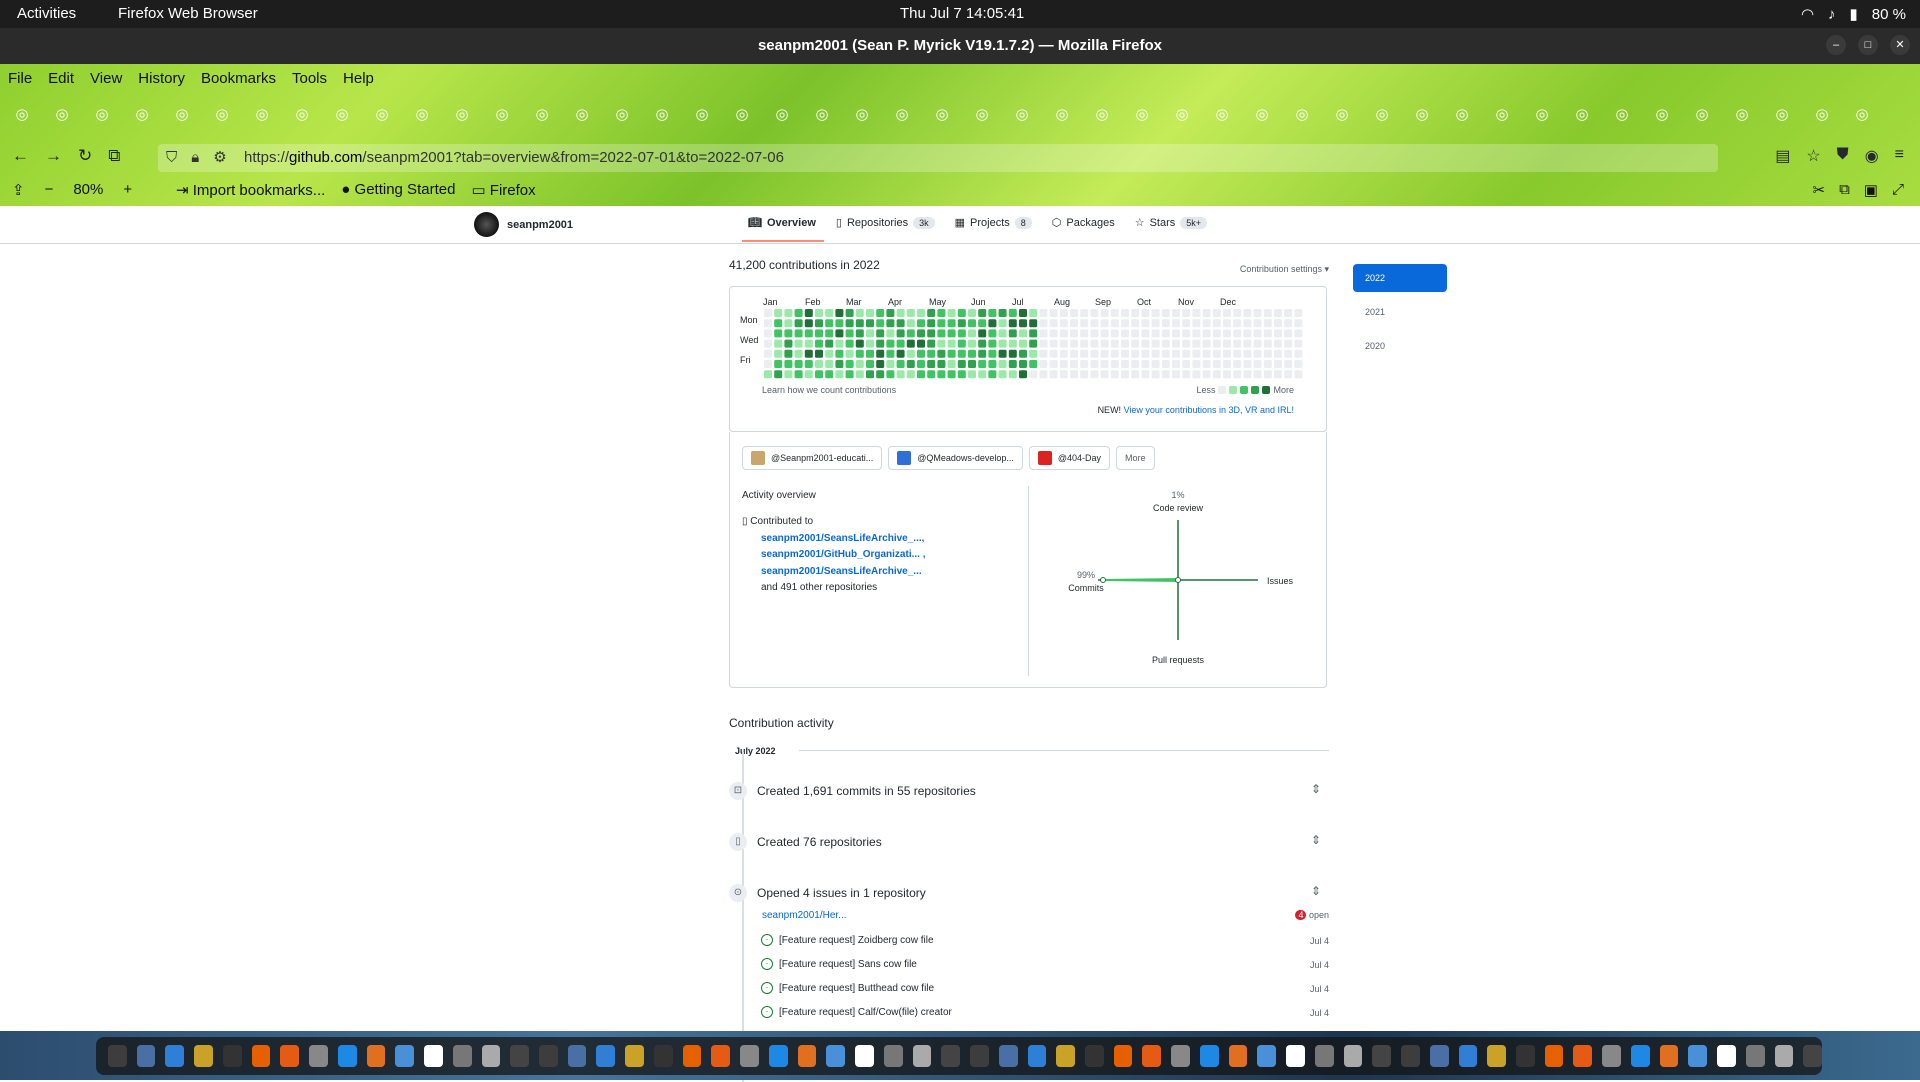 The height and width of the screenshot is (1082, 1920). I want to click on minimize-icon: –, so click(1836, 45).